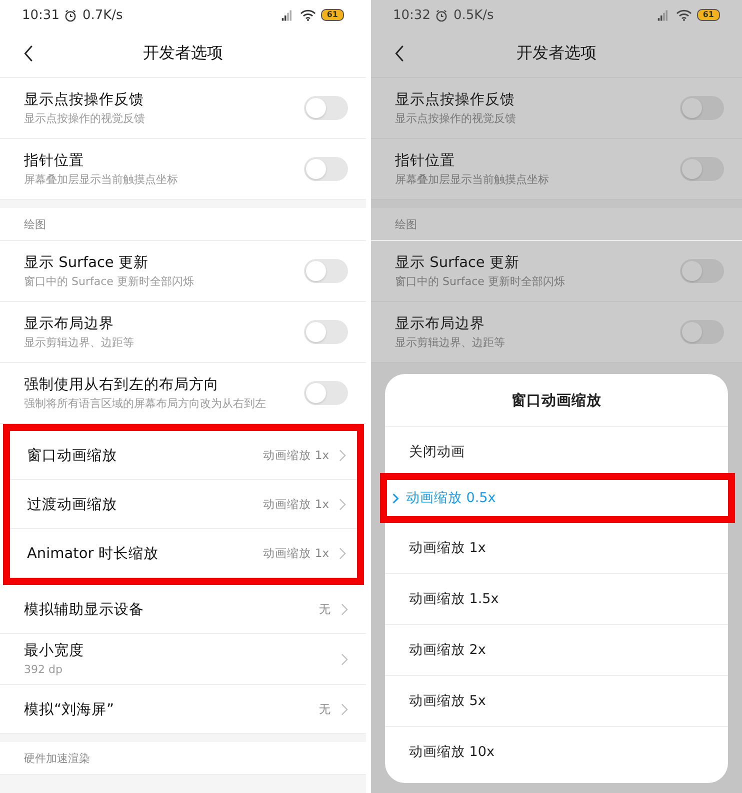 Image resolution: width=742 pixels, height=793 pixels. I want to click on option-item: 关闭动画, so click(556, 452).